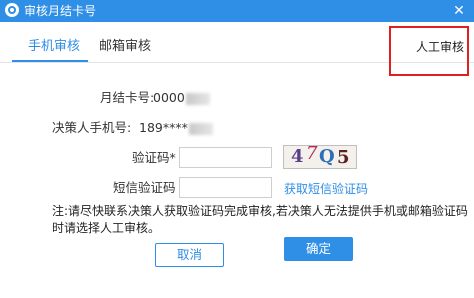 The width and height of the screenshot is (474, 298). I want to click on captcha-label: 验证码*, so click(154, 157).